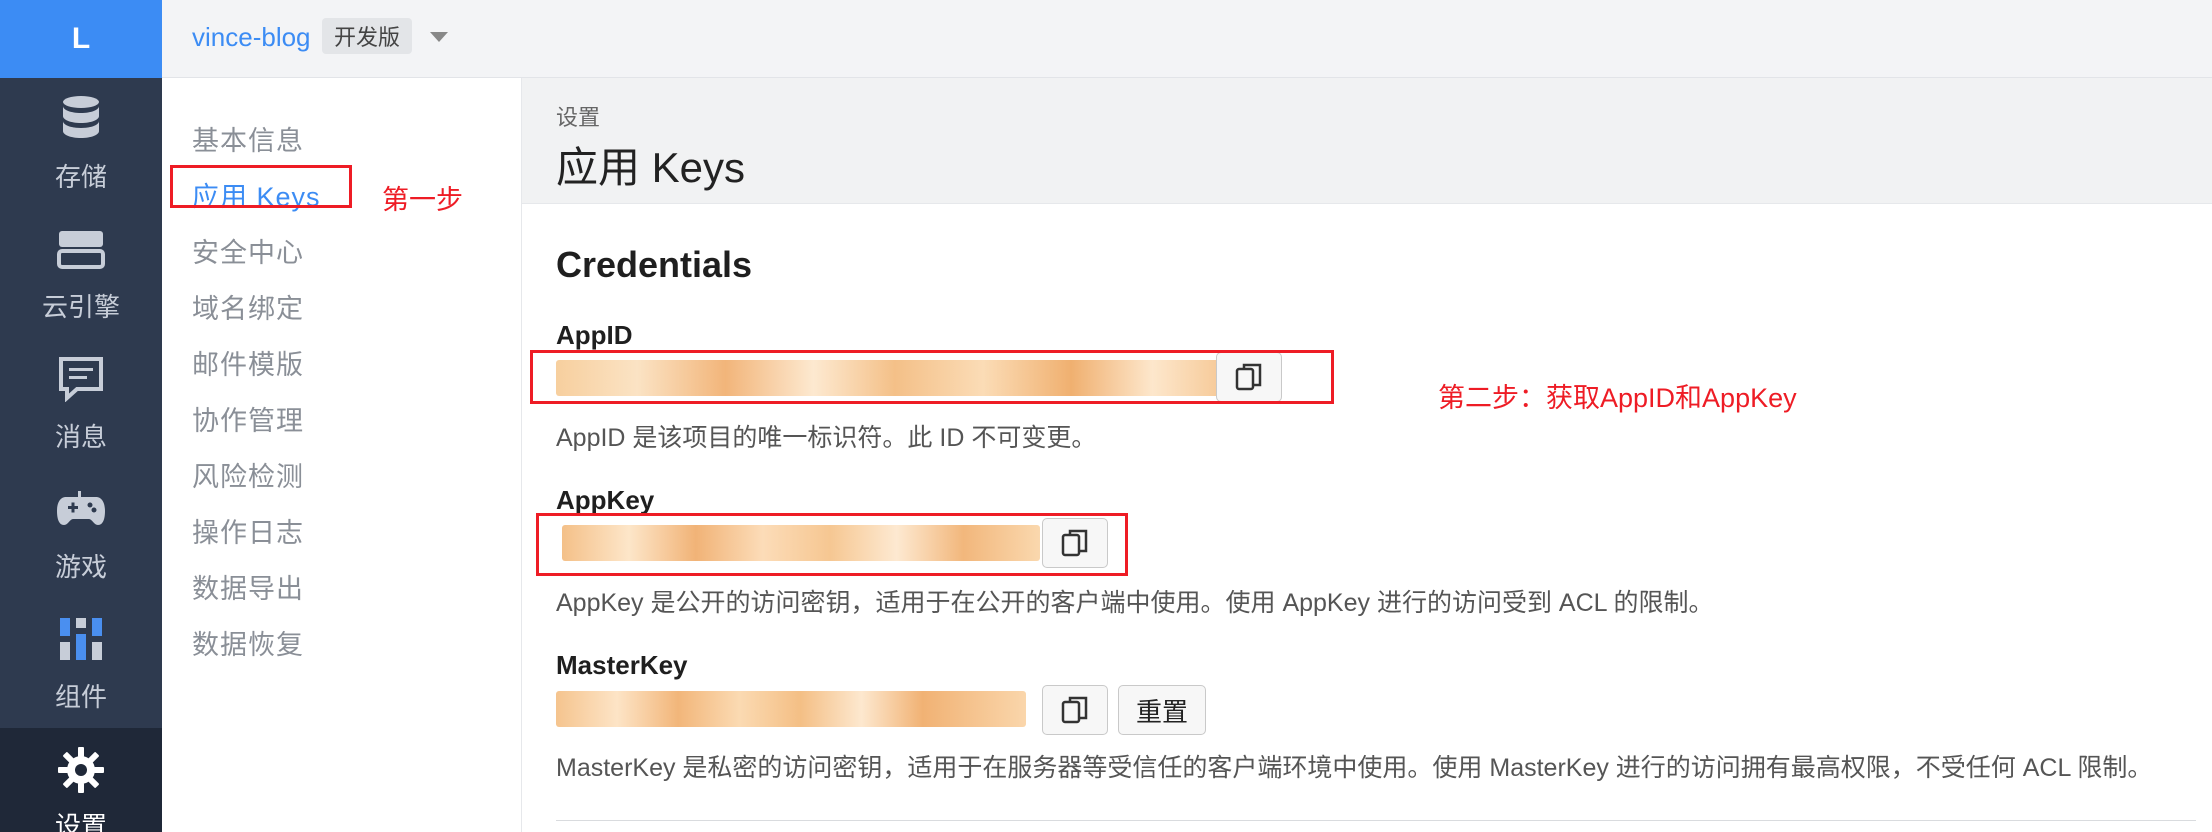  What do you see at coordinates (248, 586) in the screenshot?
I see `submenu-item-data-export: 数据导出` at bounding box center [248, 586].